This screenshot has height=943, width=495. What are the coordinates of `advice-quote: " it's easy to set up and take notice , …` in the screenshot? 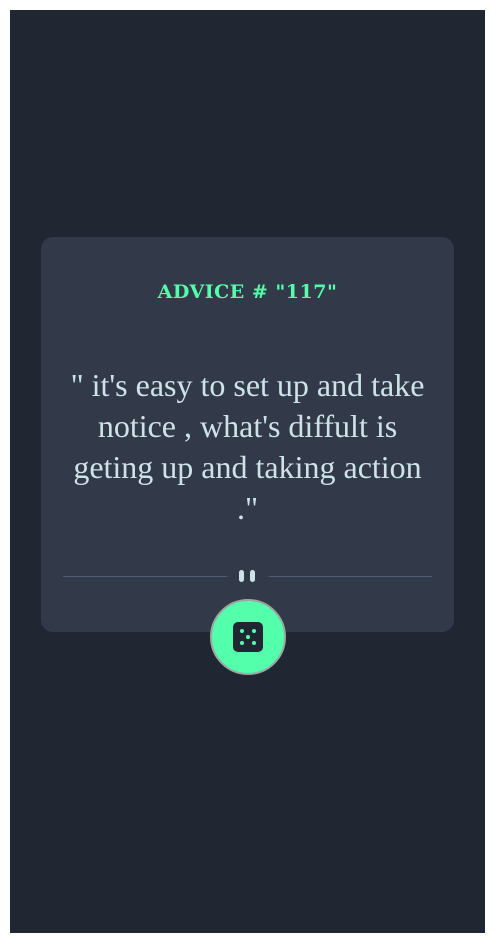 It's located at (247, 446).